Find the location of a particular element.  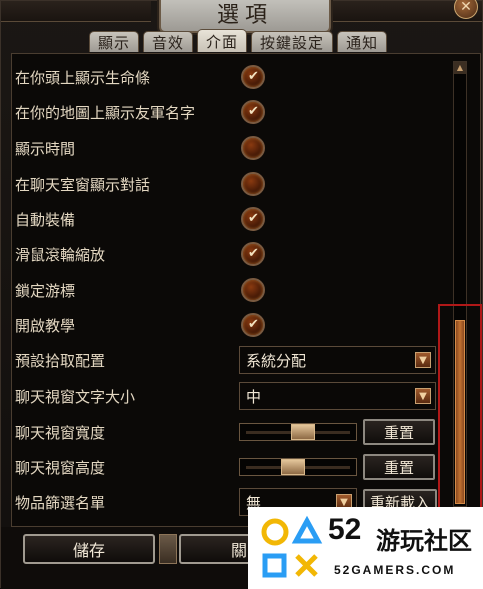

option-row-chat-font-size: 聊天視窗文字大小 is located at coordinates (75, 396).